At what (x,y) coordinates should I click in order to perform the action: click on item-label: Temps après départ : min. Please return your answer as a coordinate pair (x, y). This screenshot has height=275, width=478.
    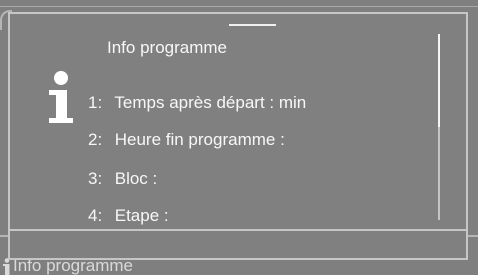
    Looking at the image, I should click on (210, 102).